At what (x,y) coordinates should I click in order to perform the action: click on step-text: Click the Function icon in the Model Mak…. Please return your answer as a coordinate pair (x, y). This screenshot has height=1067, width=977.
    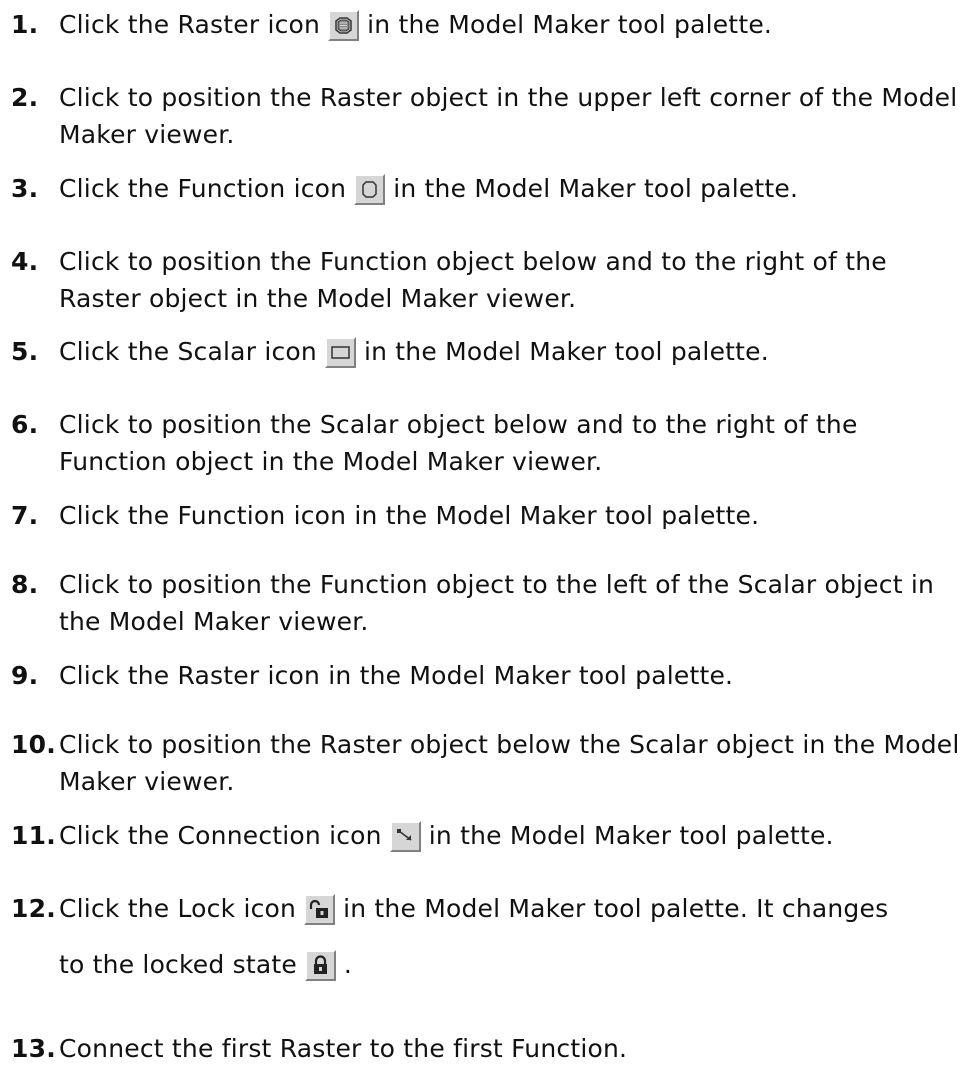
    Looking at the image, I should click on (409, 515).